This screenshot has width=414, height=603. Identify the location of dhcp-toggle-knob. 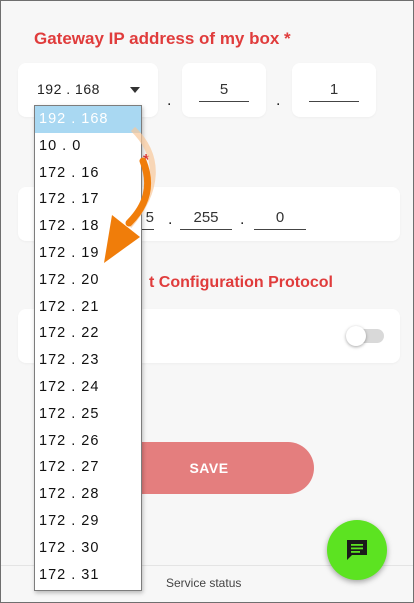
(356, 336).